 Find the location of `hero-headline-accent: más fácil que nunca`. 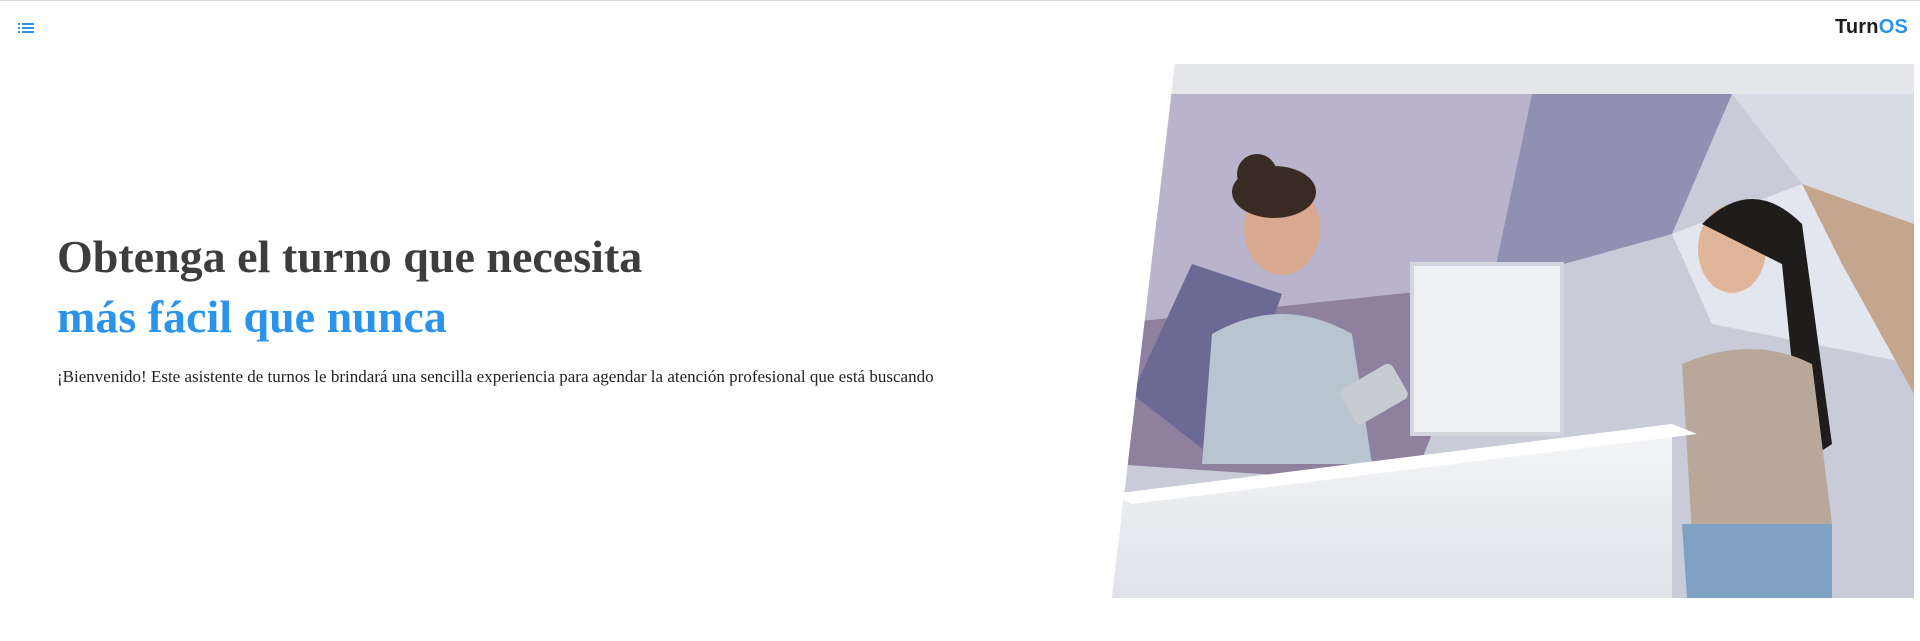

hero-headline-accent: más fácil que nunca is located at coordinates (252, 316).